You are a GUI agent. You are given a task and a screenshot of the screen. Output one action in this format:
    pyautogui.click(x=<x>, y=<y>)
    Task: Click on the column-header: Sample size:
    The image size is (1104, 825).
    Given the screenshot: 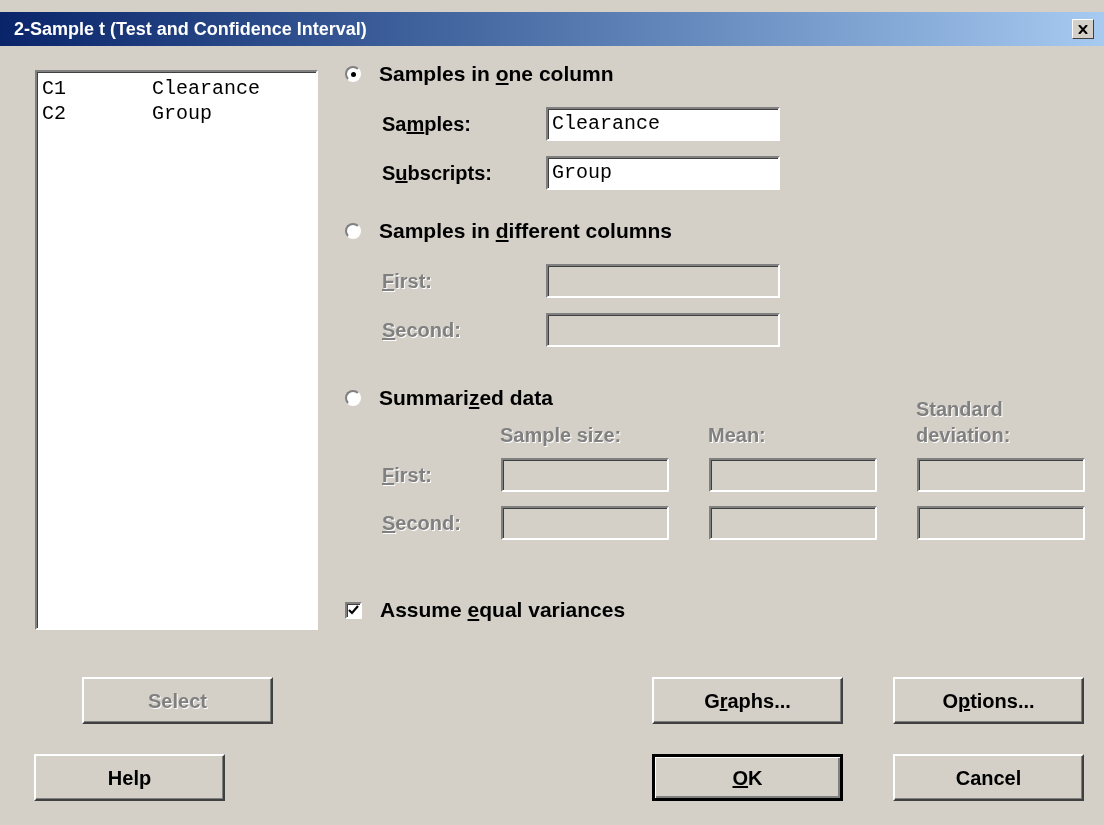 What is the action you would take?
    pyautogui.click(x=561, y=435)
    